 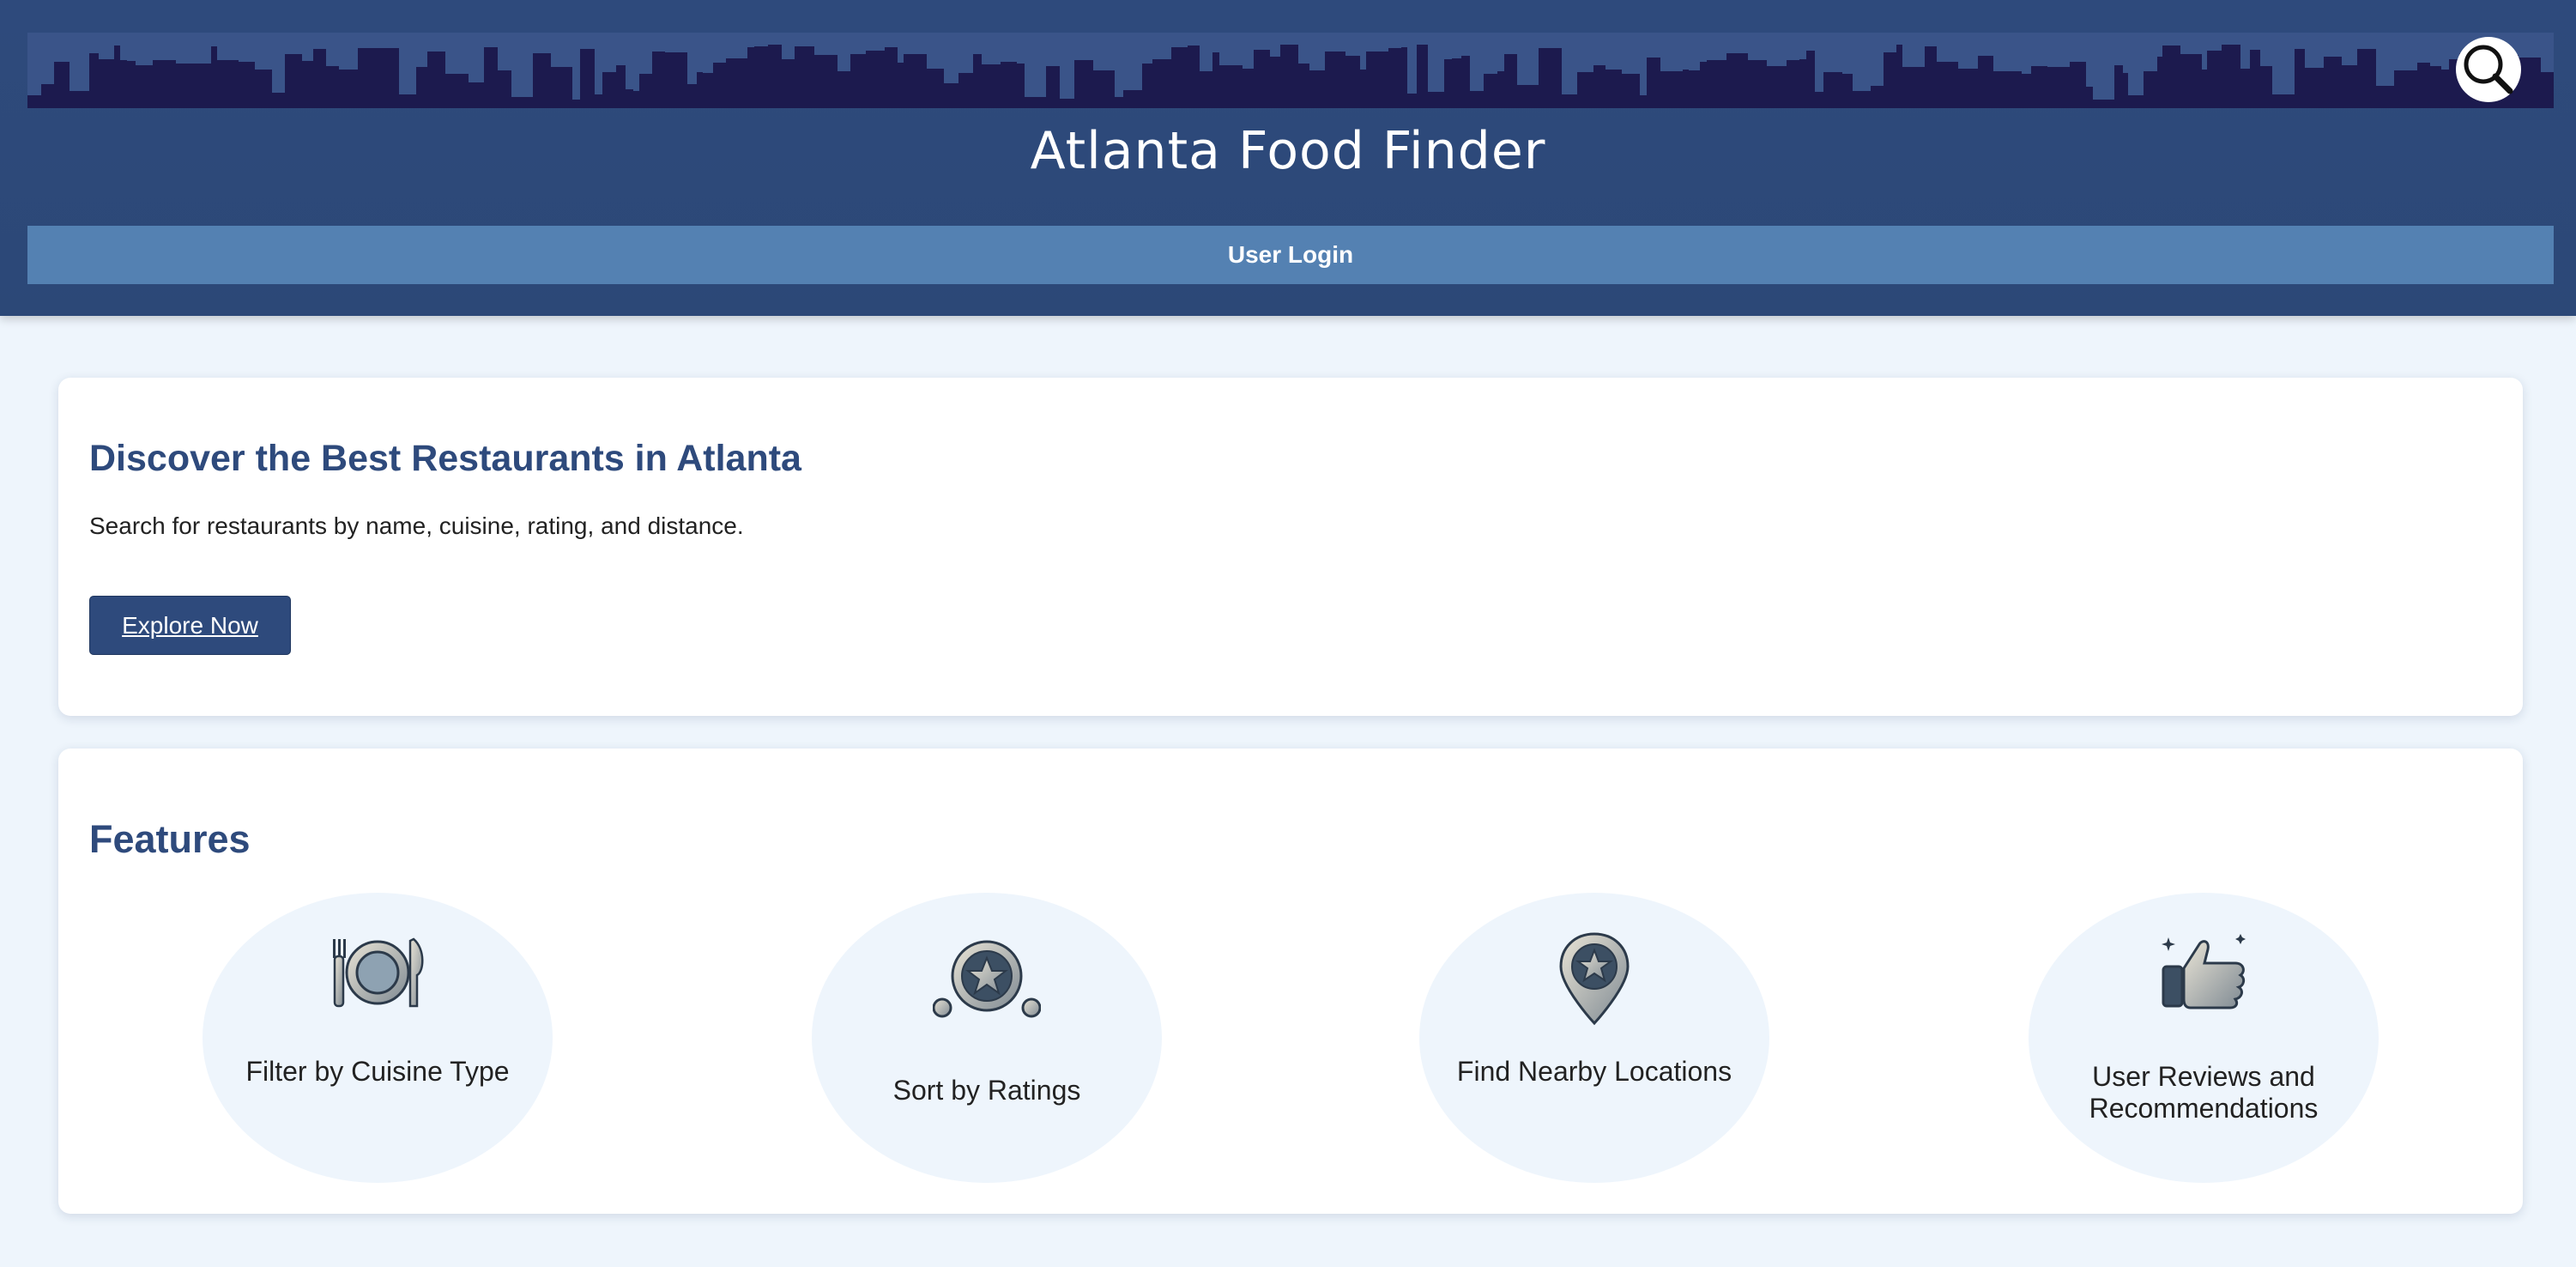 I want to click on thumbs-up-icon, so click(x=2204, y=972).